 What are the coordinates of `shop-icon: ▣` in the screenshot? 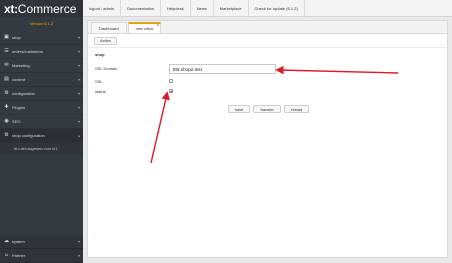 It's located at (6, 37).